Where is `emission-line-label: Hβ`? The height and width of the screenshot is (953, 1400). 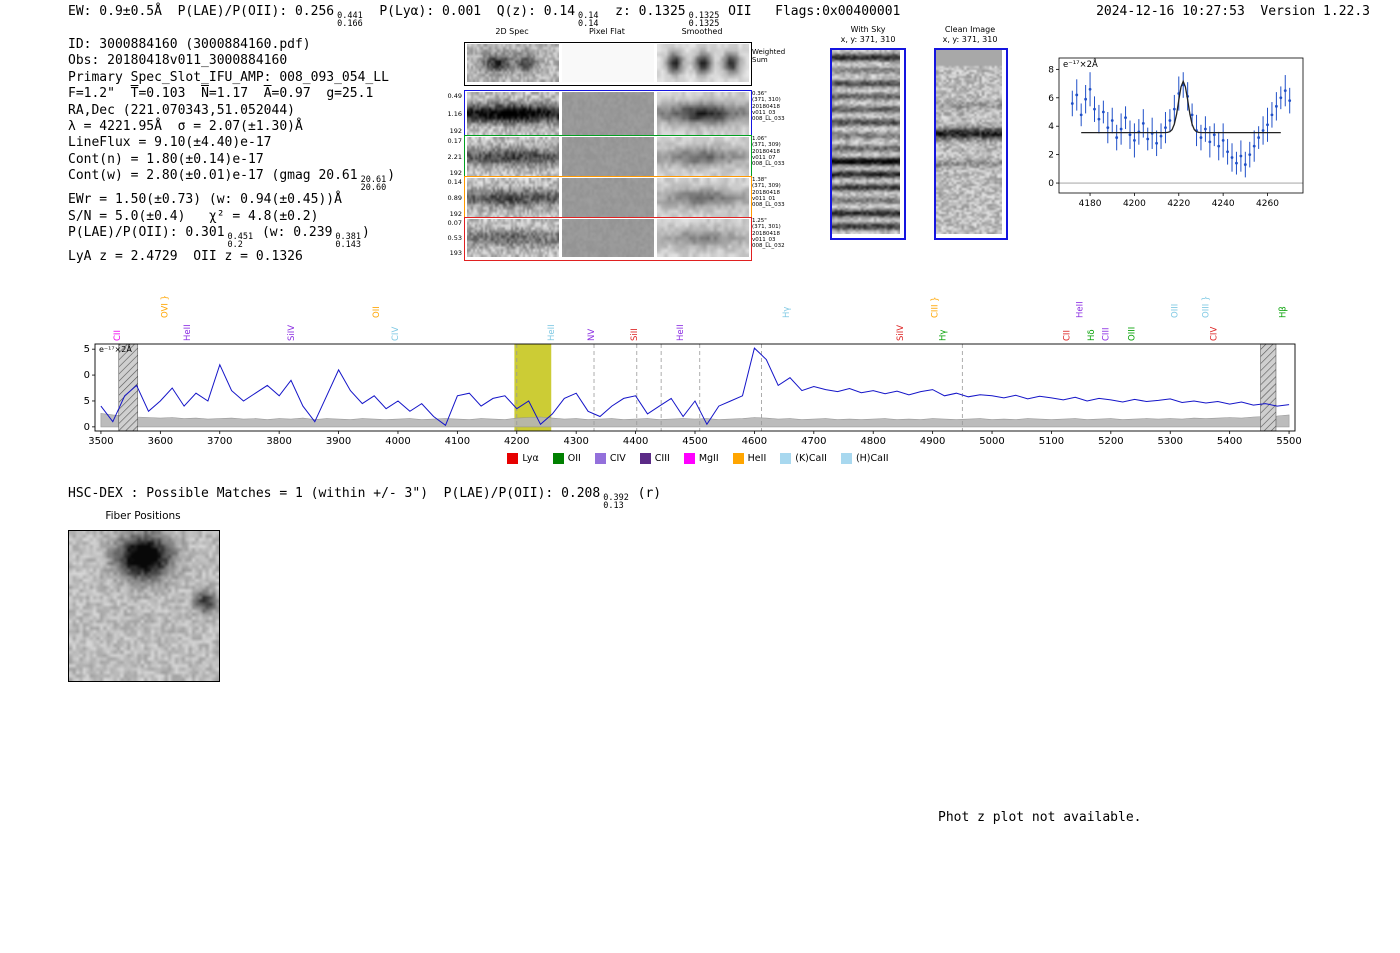 emission-line-label: Hβ is located at coordinates (1284, 312).